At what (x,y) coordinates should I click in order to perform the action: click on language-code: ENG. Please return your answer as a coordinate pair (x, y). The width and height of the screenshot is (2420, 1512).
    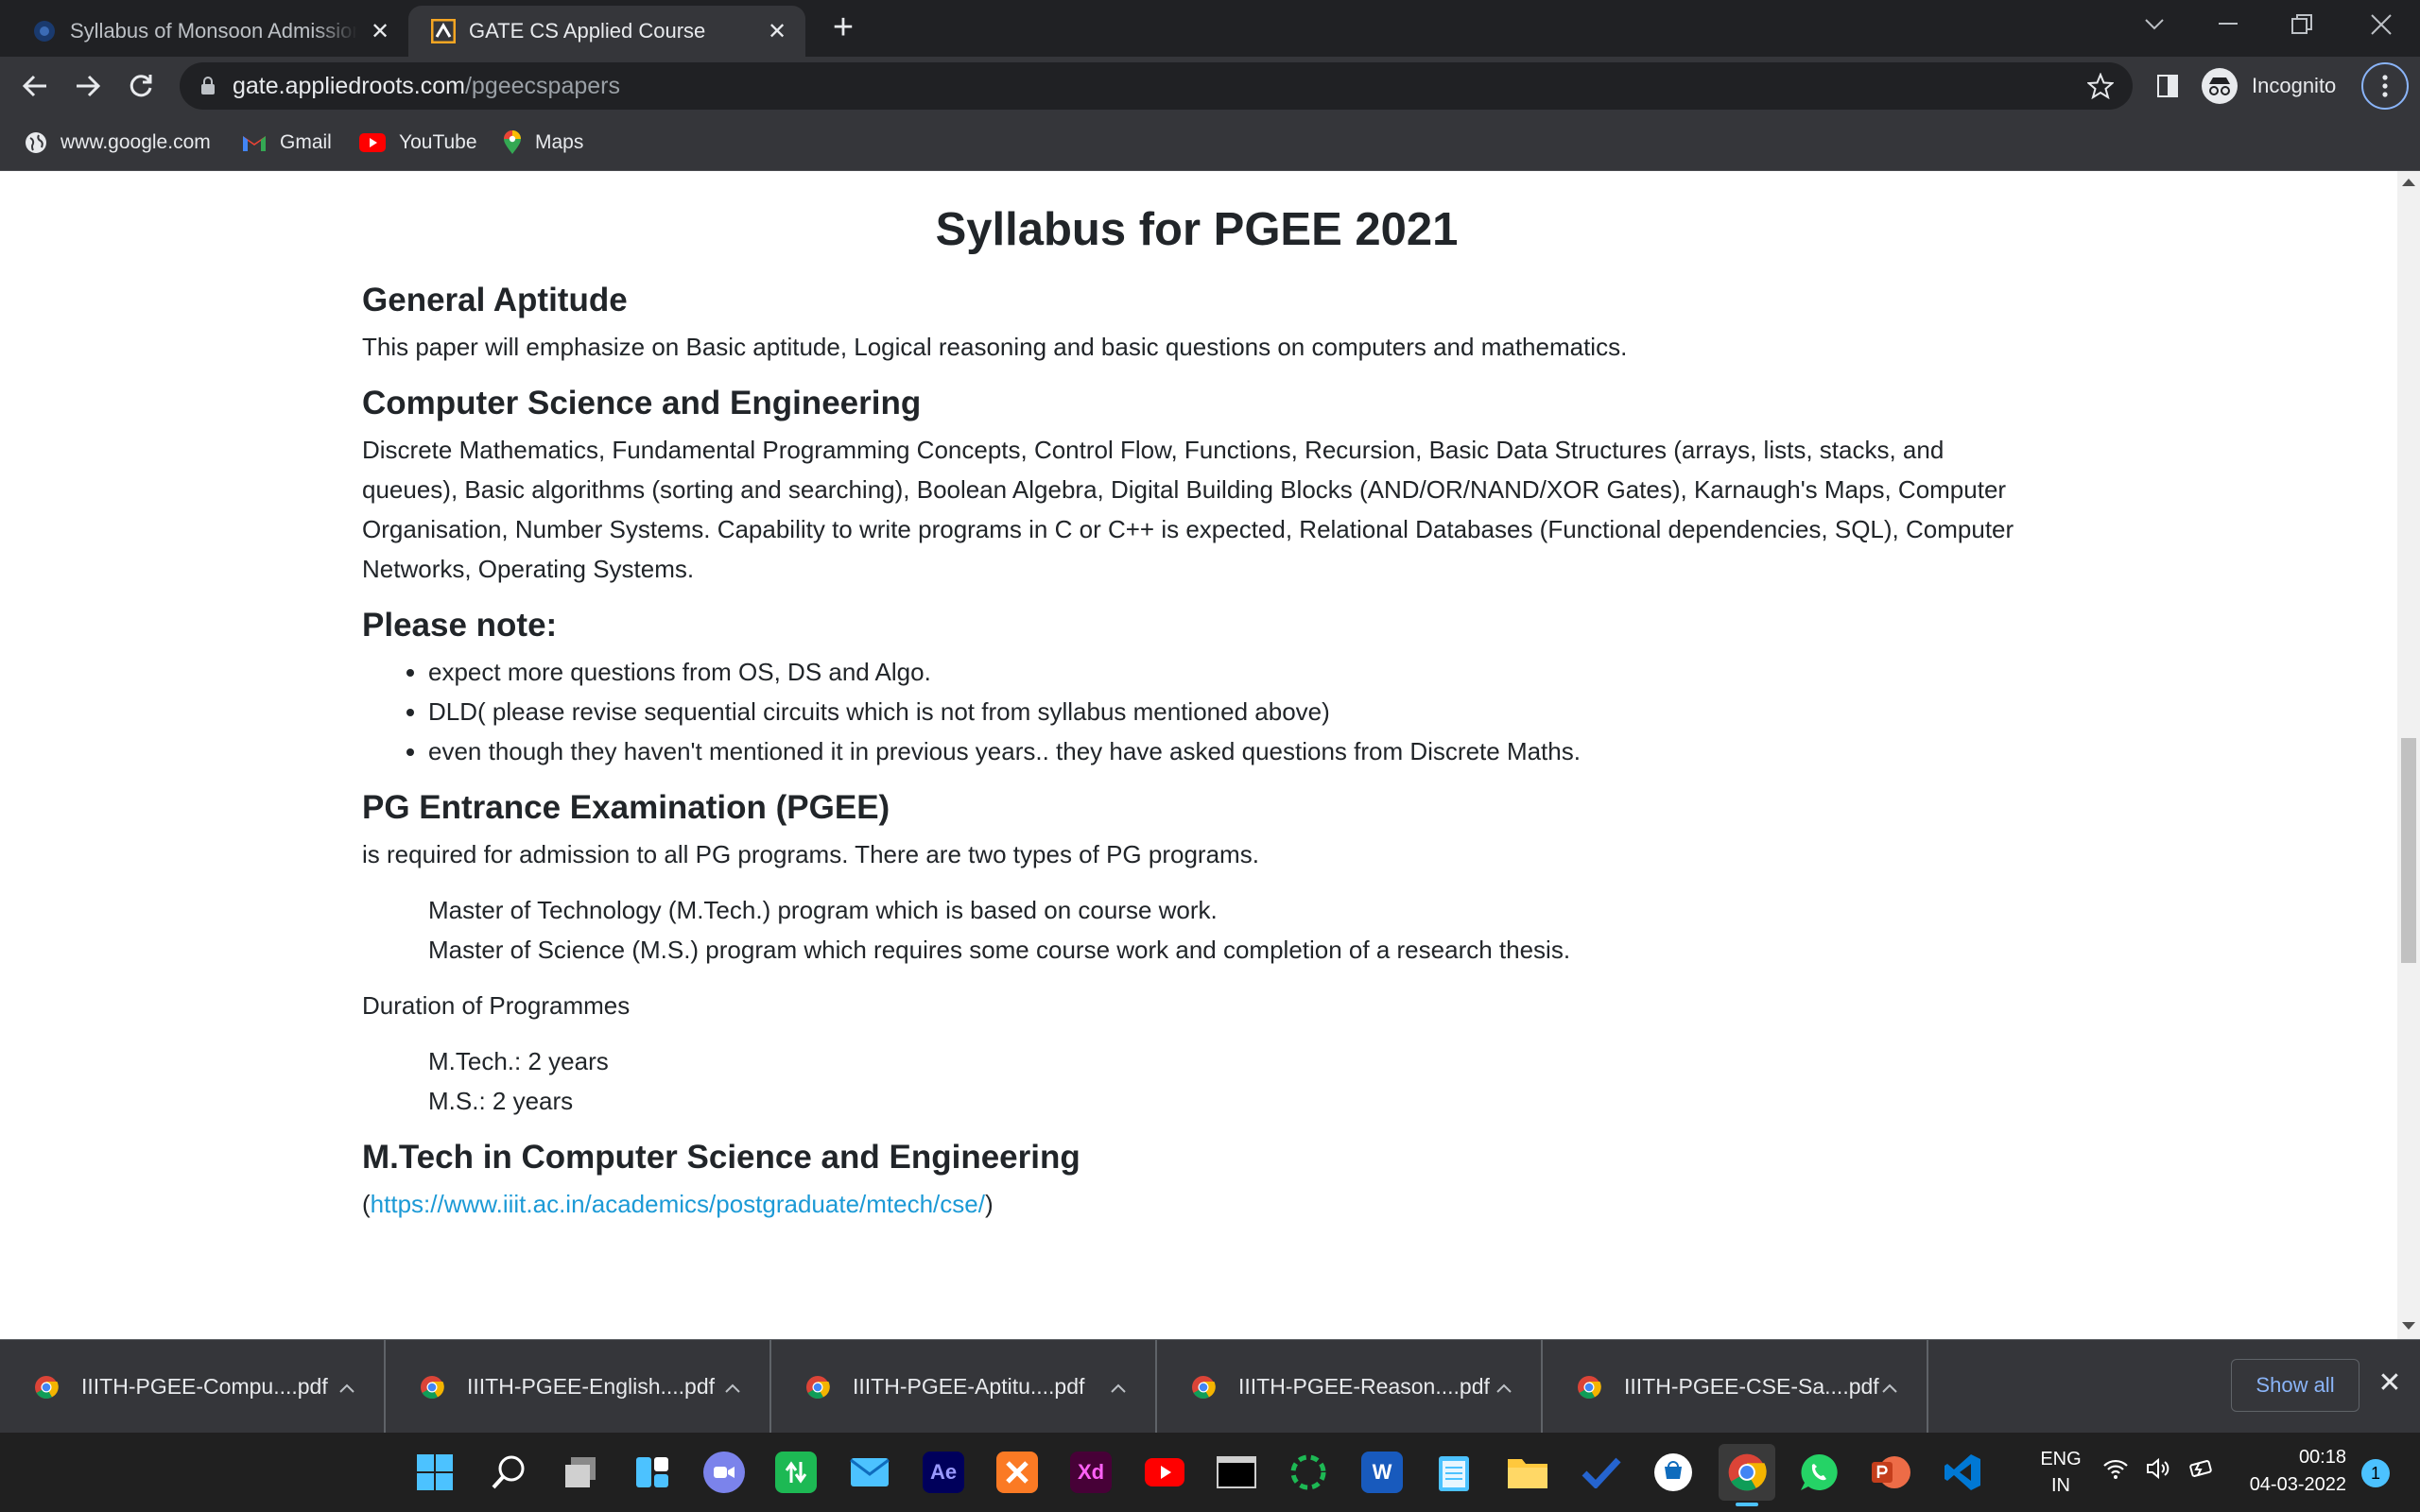
    Looking at the image, I should click on (2061, 1459).